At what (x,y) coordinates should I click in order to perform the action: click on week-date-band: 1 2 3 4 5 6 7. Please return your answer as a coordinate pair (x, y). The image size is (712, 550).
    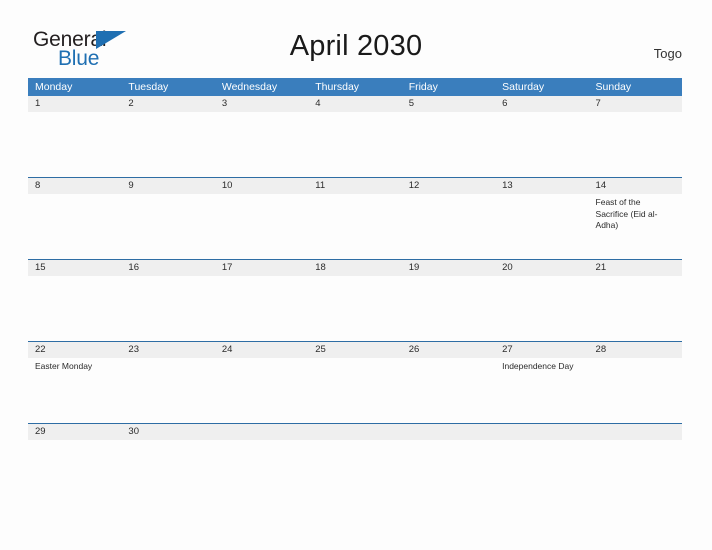
    Looking at the image, I should click on (355, 104).